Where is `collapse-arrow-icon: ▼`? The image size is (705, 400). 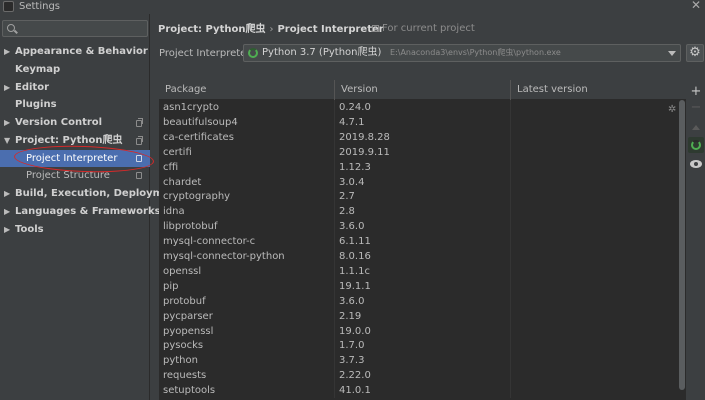 collapse-arrow-icon: ▼ is located at coordinates (7, 141).